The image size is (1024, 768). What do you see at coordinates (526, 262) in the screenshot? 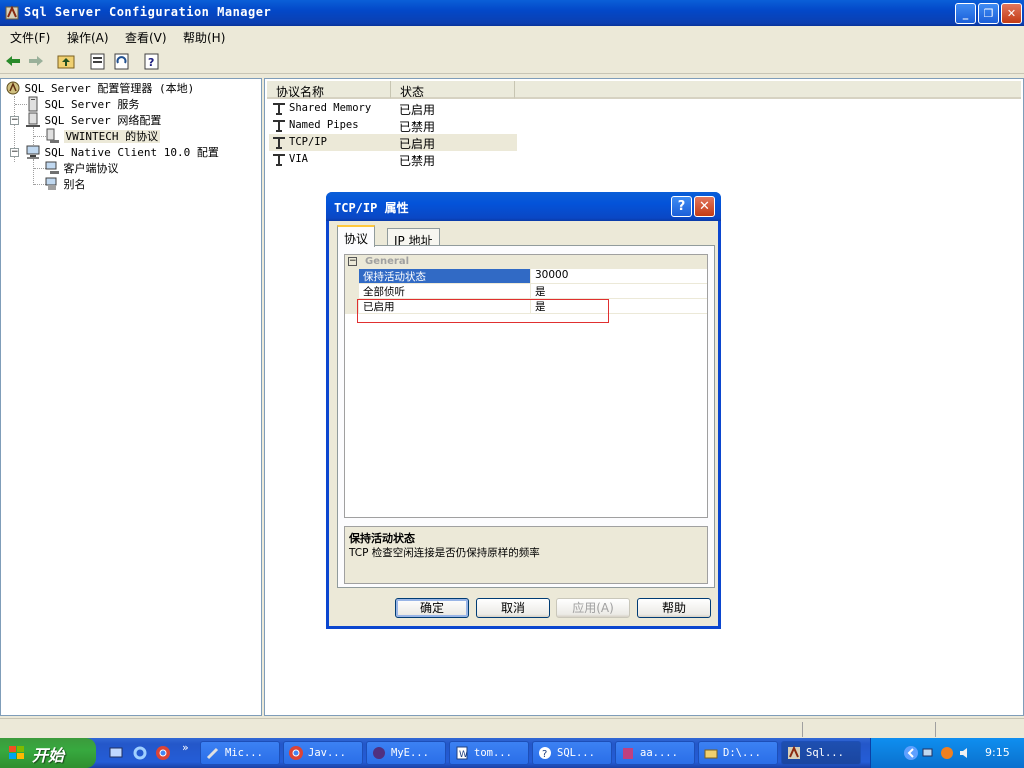
I see `property-category: − General` at bounding box center [526, 262].